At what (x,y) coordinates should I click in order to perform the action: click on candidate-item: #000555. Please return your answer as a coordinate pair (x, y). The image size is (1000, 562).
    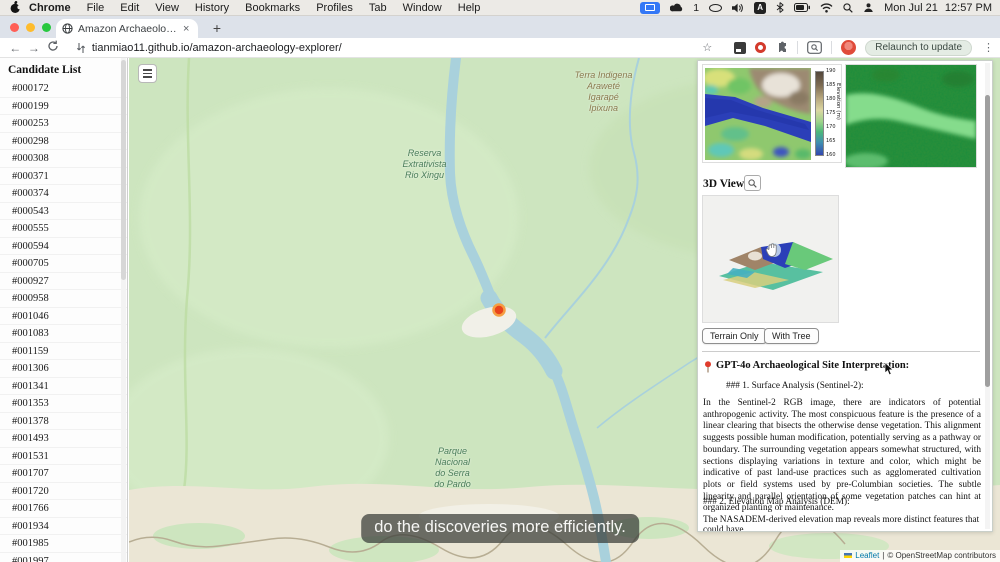
    Looking at the image, I should click on (63, 229).